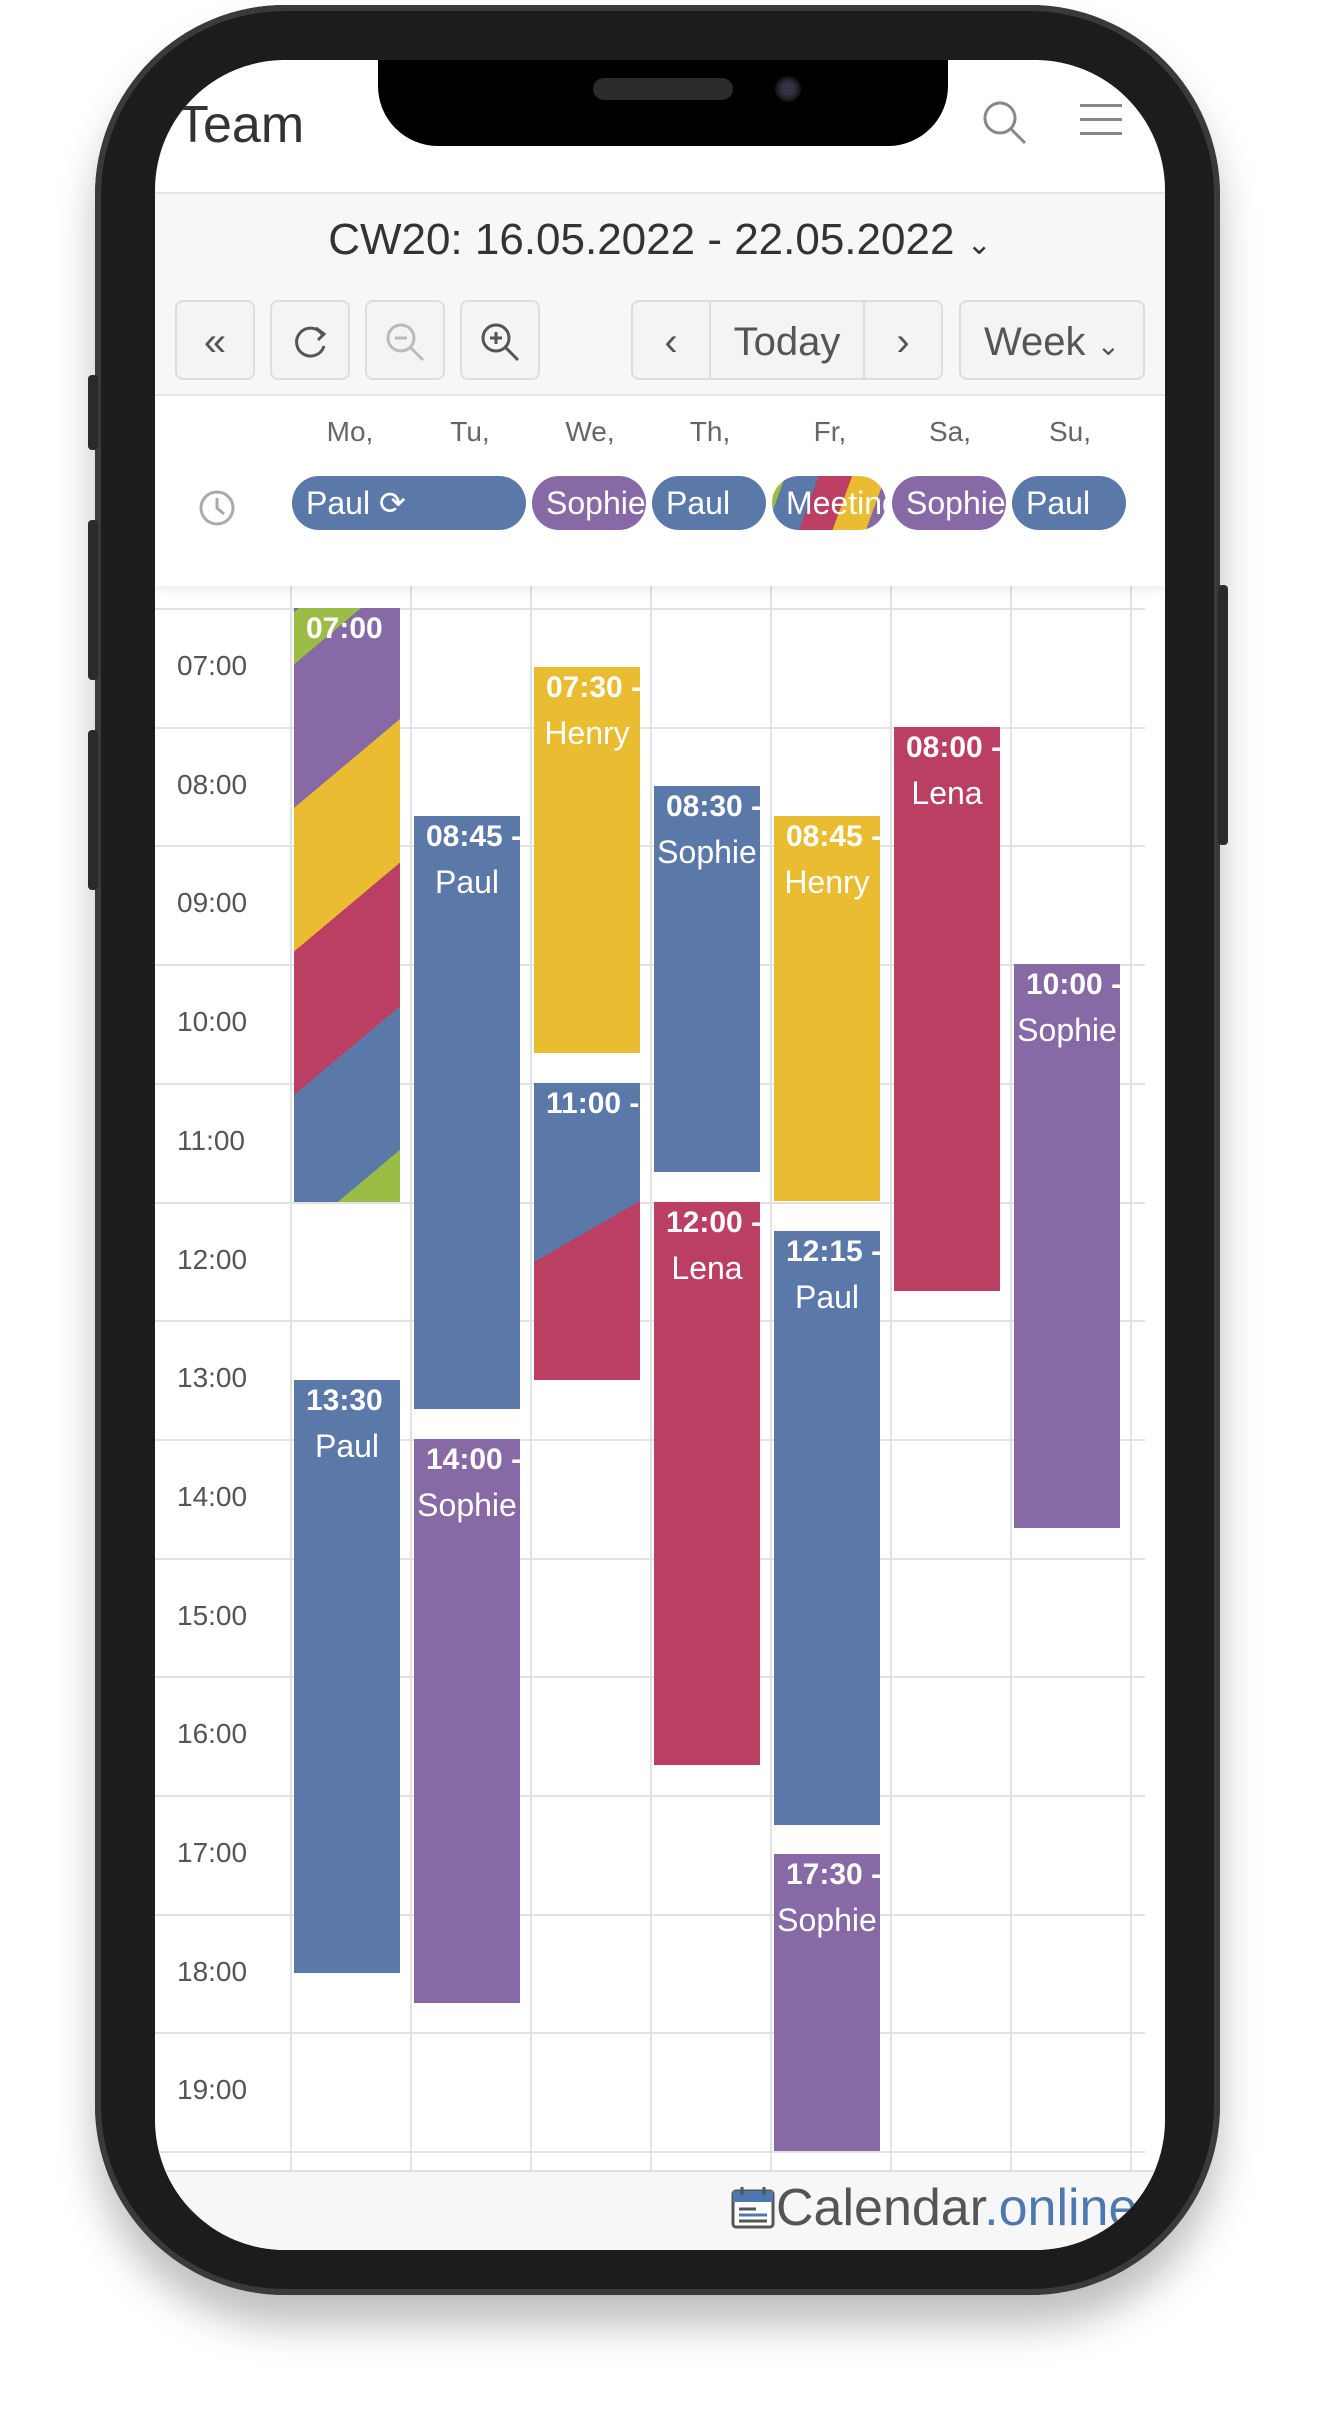  What do you see at coordinates (212, 665) in the screenshot?
I see `time-label: 07:00` at bounding box center [212, 665].